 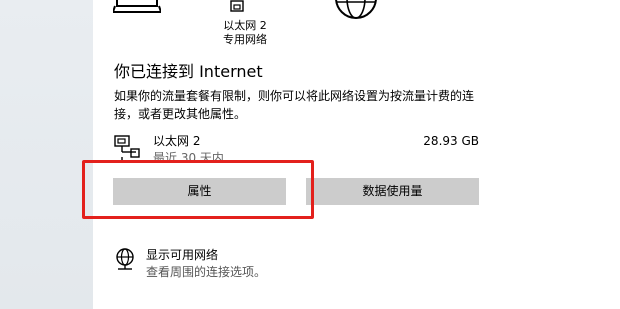 What do you see at coordinates (177, 141) in the screenshot?
I see `network-name: 以太网 2` at bounding box center [177, 141].